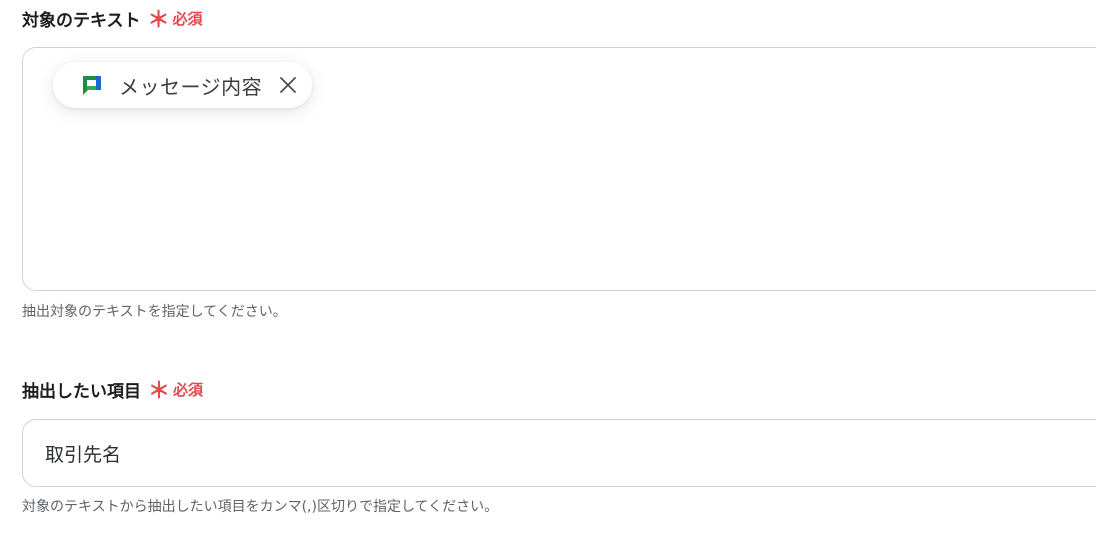  What do you see at coordinates (92, 85) in the screenshot?
I see `google-chat-icon` at bounding box center [92, 85].